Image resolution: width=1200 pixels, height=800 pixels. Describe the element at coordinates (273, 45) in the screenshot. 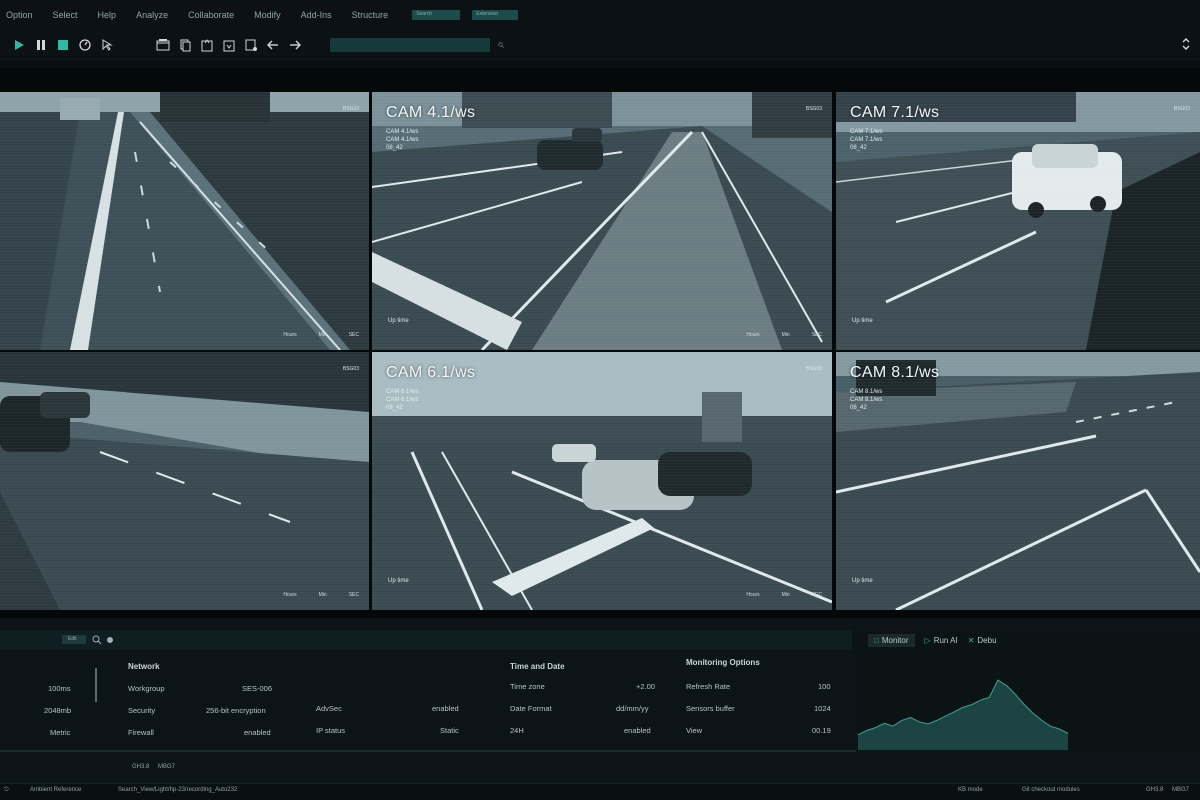

I see `arrow-left-icon` at that location.